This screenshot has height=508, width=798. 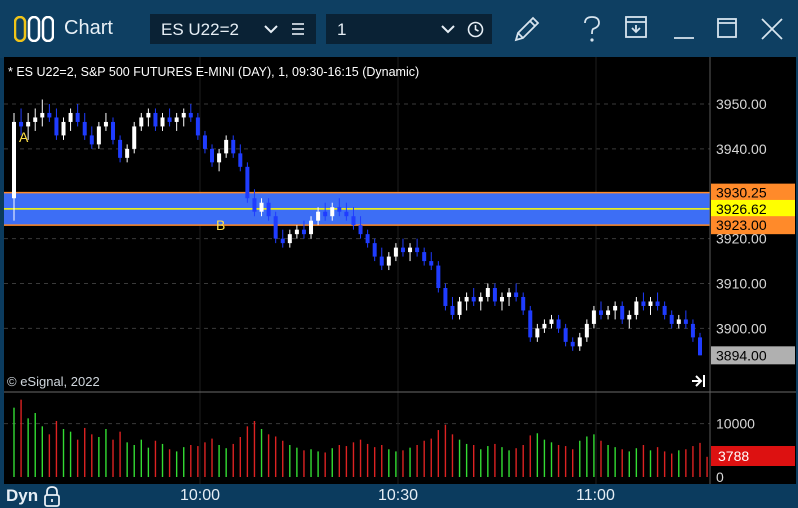 What do you see at coordinates (637, 28) in the screenshot?
I see `save-window-icon` at bounding box center [637, 28].